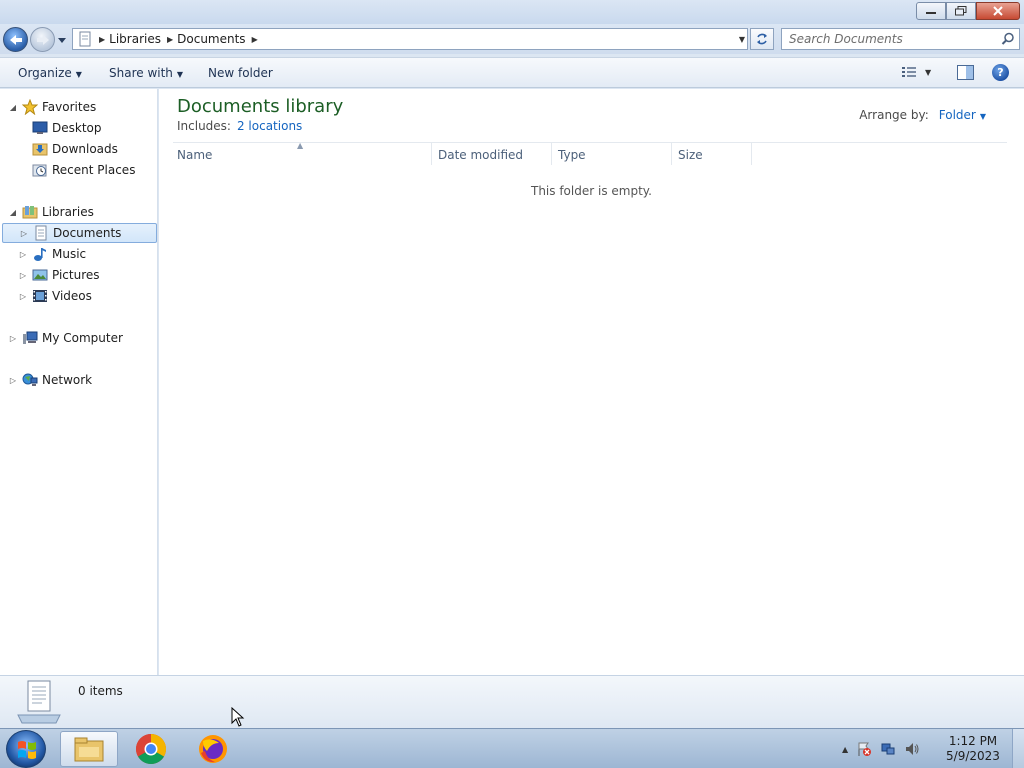 Image resolution: width=1024 pixels, height=768 pixels. What do you see at coordinates (39, 702) in the screenshot?
I see `documents-library-icon` at bounding box center [39, 702].